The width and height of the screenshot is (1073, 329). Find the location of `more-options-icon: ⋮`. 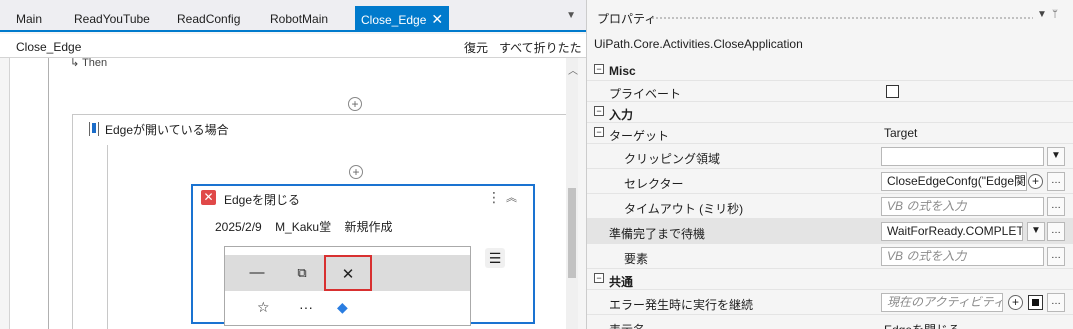

more-options-icon: ⋮ is located at coordinates (494, 197).